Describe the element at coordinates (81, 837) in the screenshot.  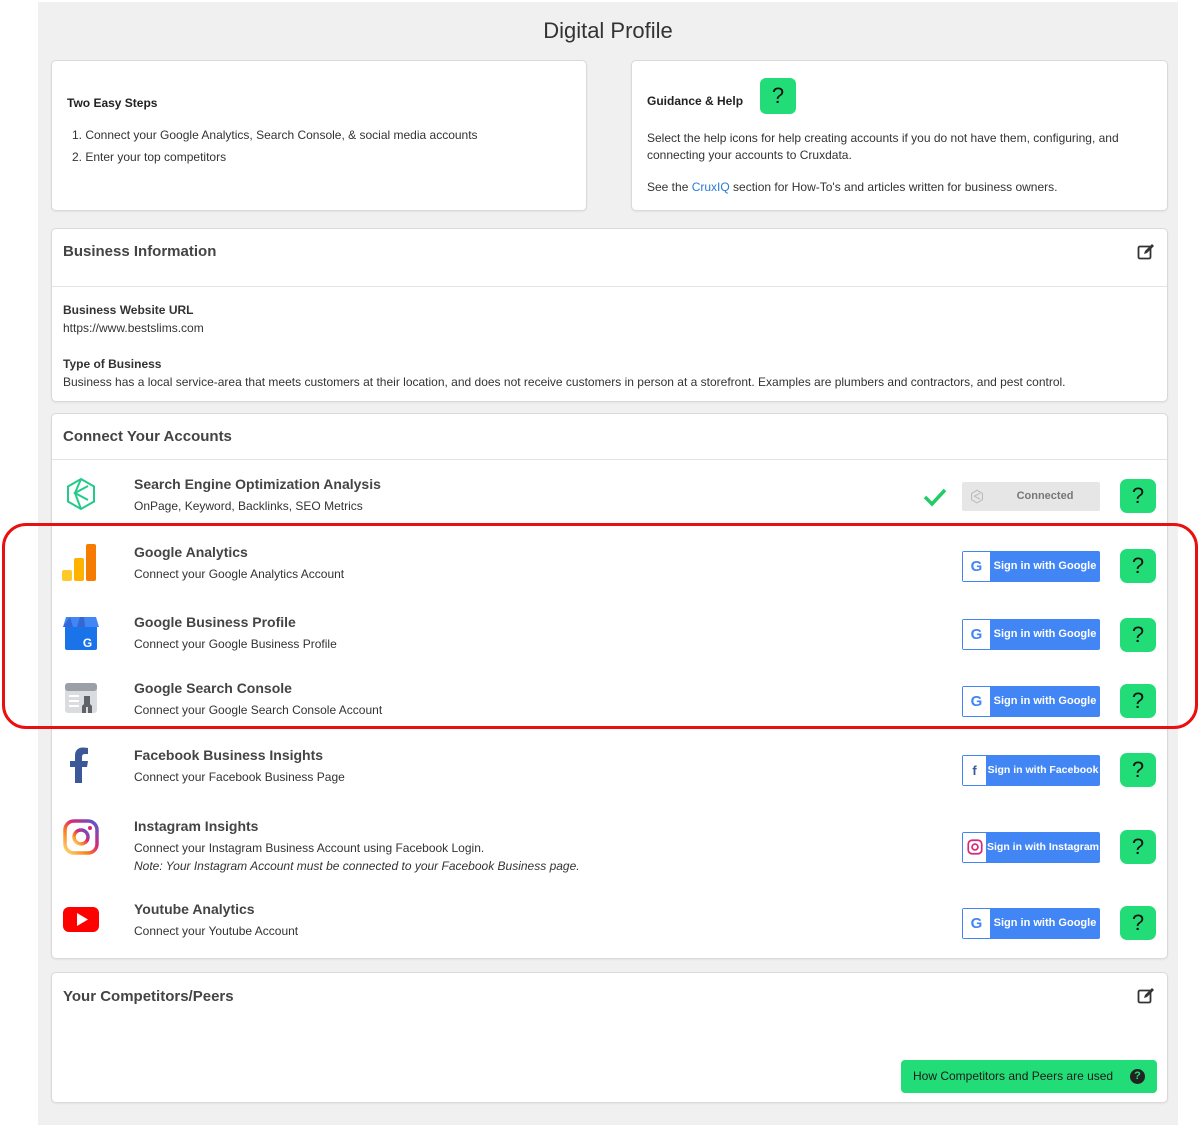
I see `instagram-icon` at that location.